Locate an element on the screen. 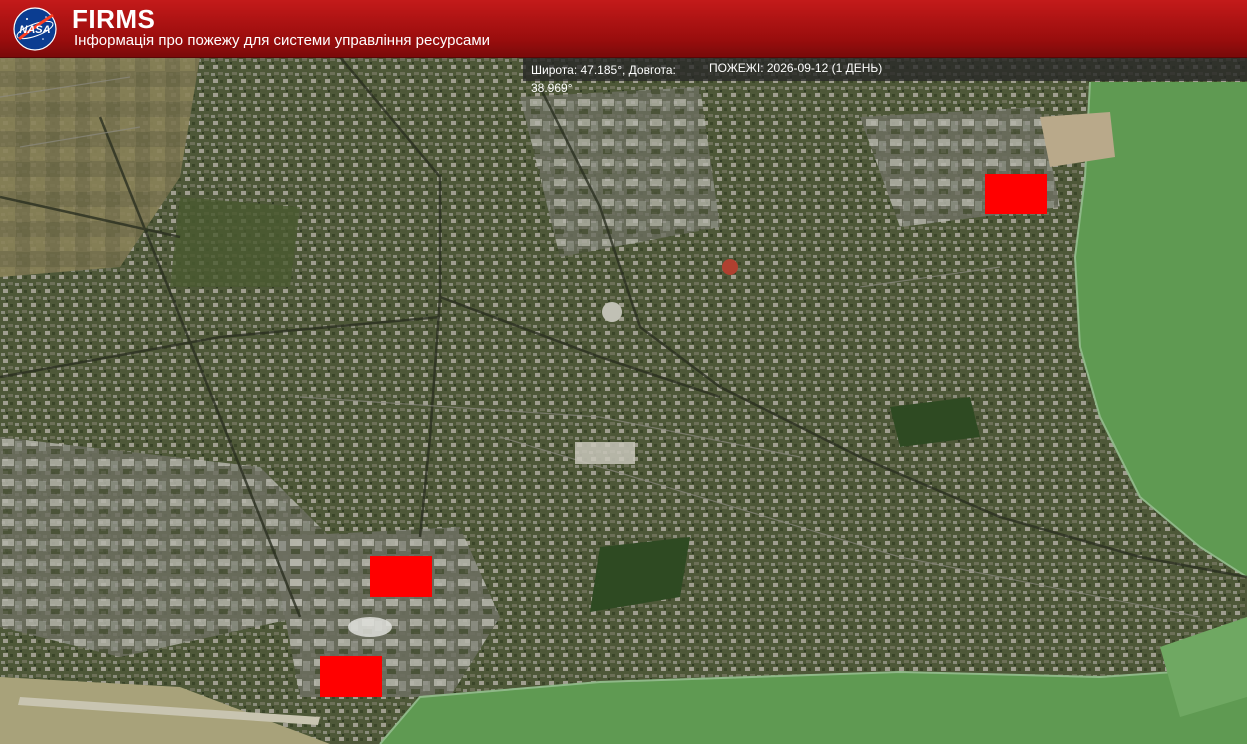 The width and height of the screenshot is (1247, 744). nasa-logo: NASA is located at coordinates (35, 29).